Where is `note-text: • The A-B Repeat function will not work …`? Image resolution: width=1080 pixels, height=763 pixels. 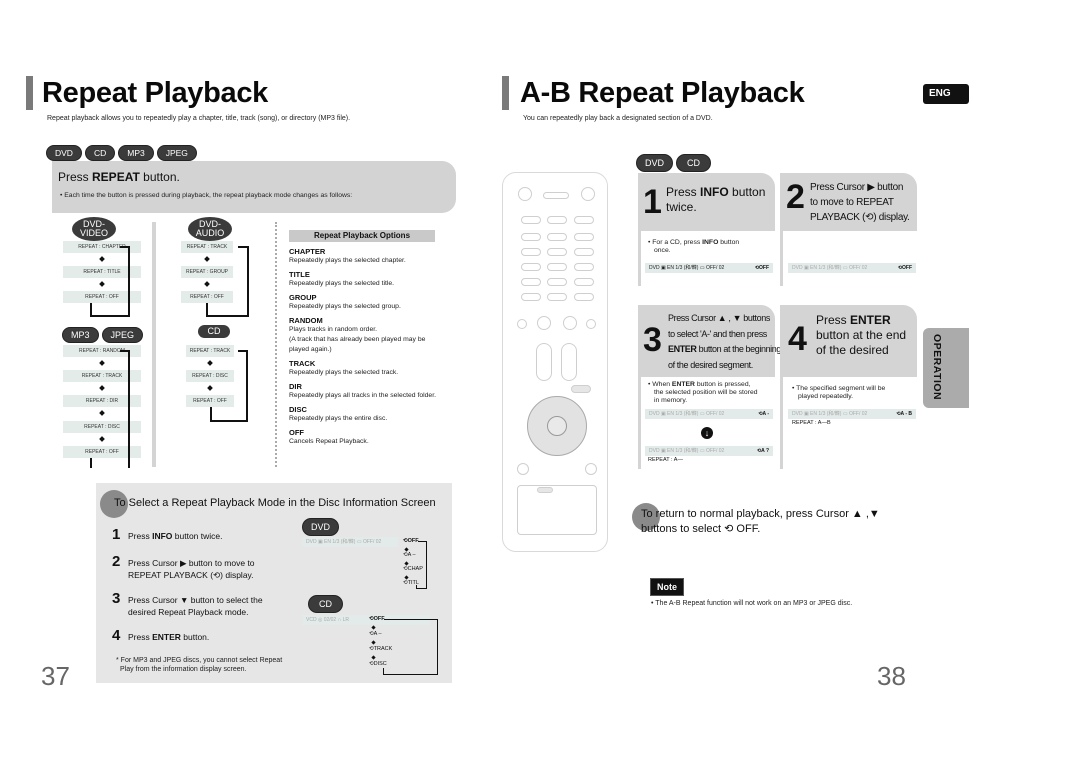
note-text: • The A-B Repeat function will not work … is located at coordinates (752, 603).